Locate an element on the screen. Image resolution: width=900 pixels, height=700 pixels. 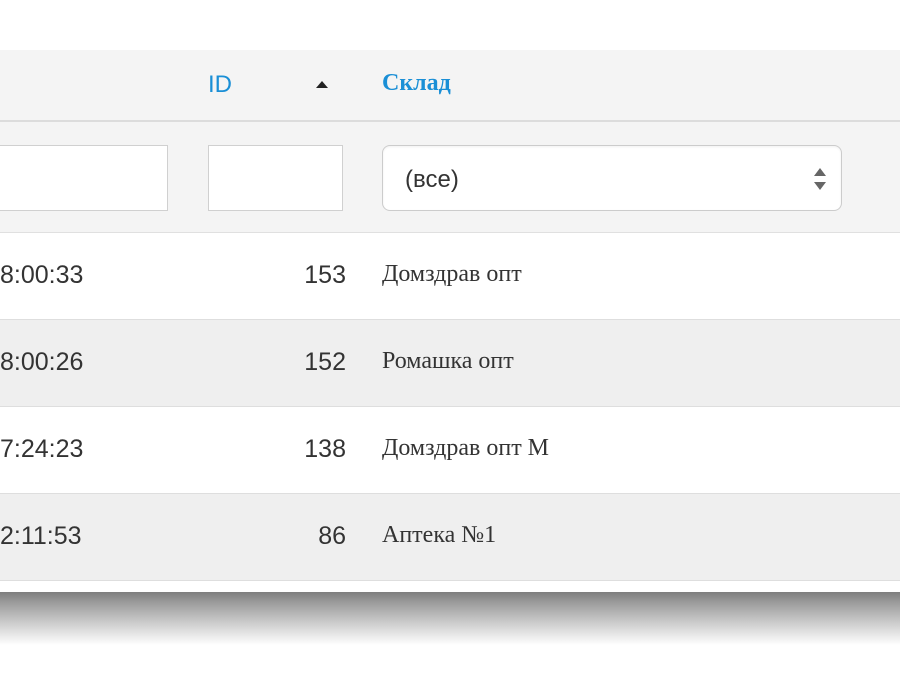
table-row: 7:24:23 138 Домздрав опт М is located at coordinates (450, 450).